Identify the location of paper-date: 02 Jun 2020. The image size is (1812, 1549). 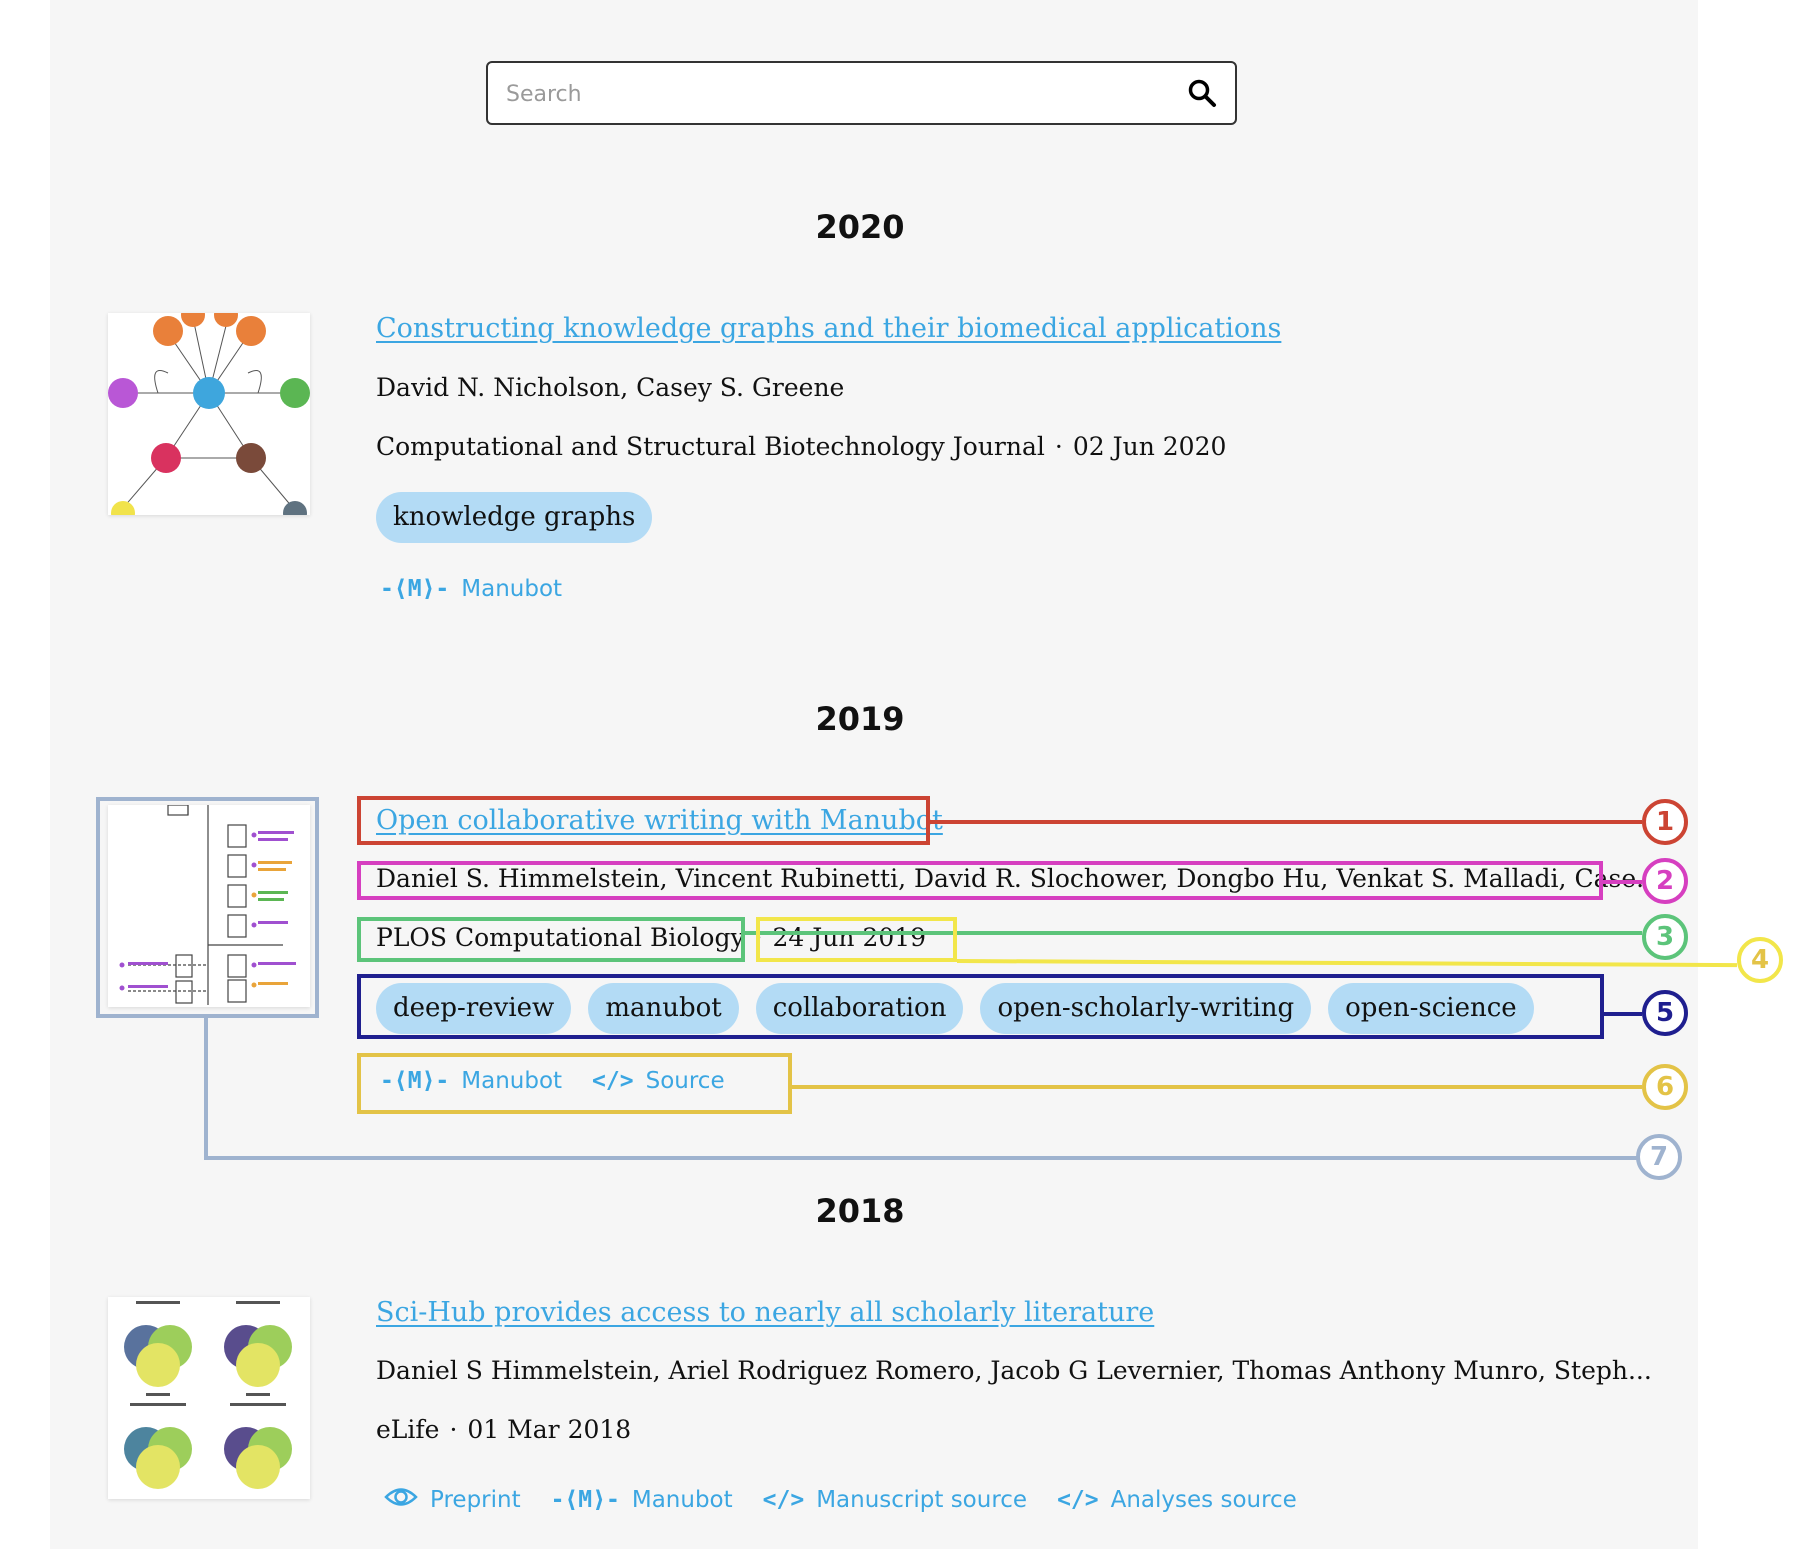
(1149, 446).